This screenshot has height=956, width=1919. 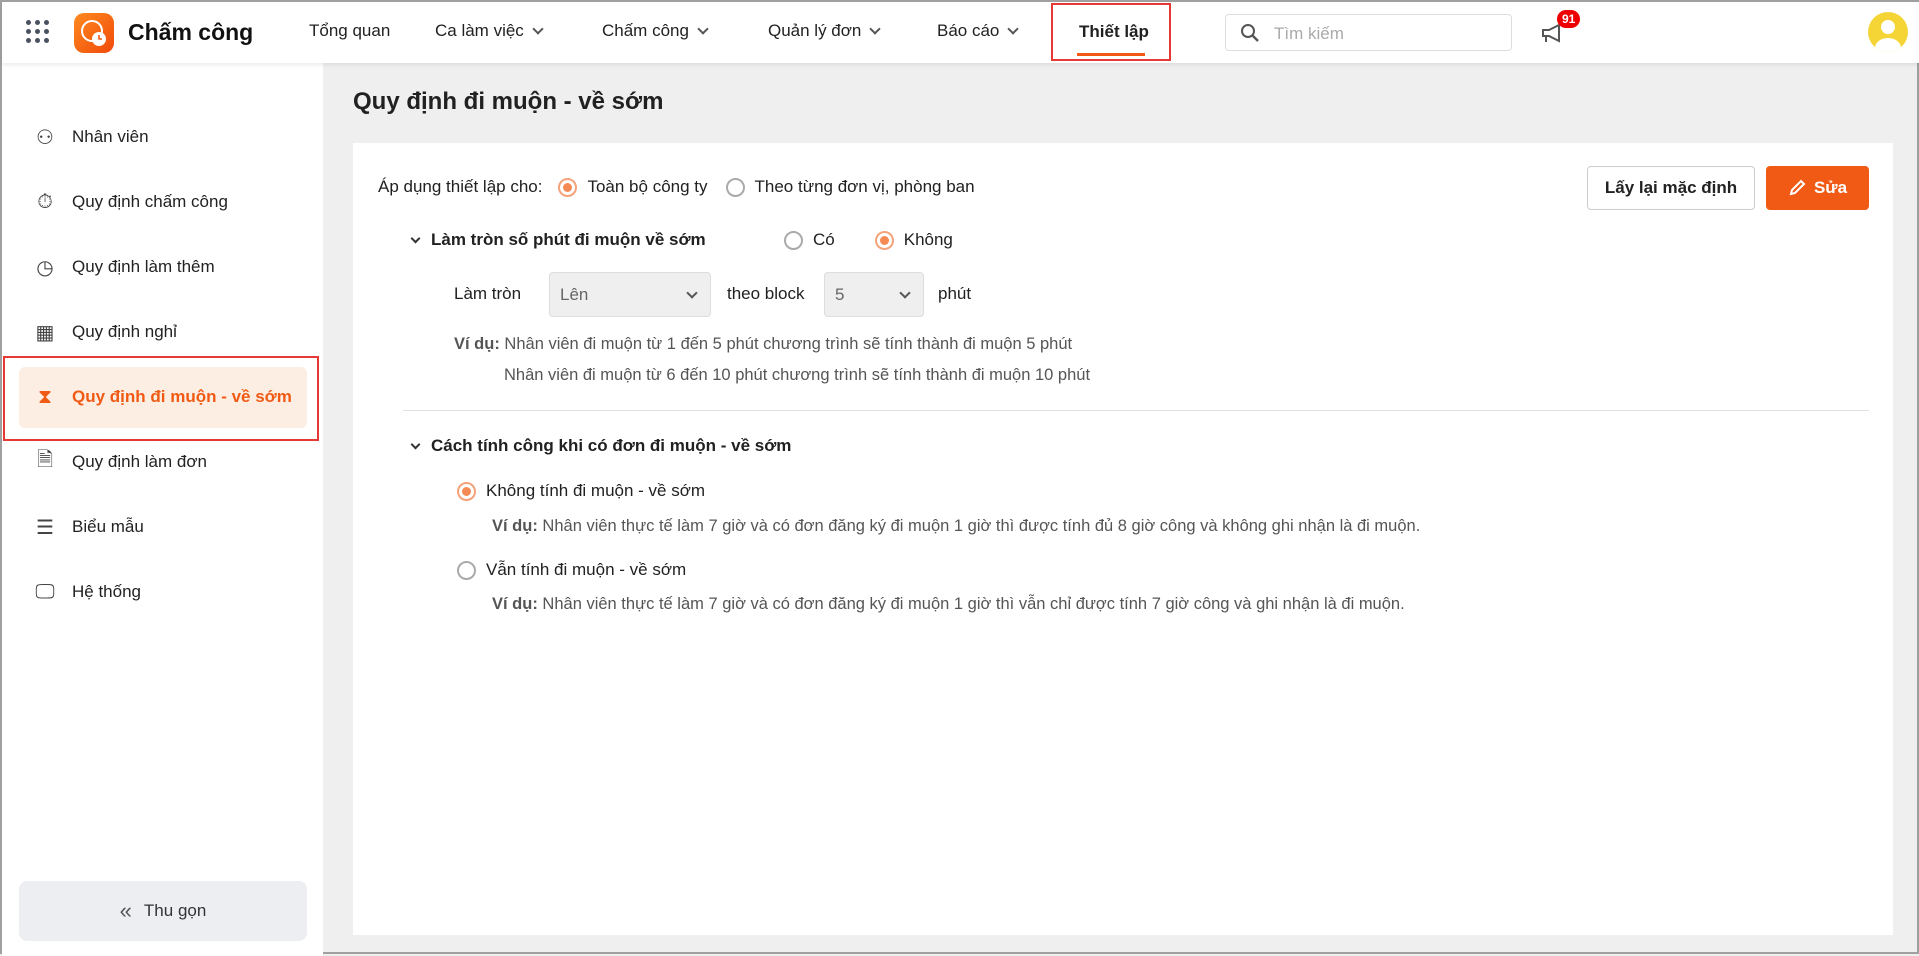 I want to click on sidebar-item-label: Quy định nghỉ, so click(x=124, y=331).